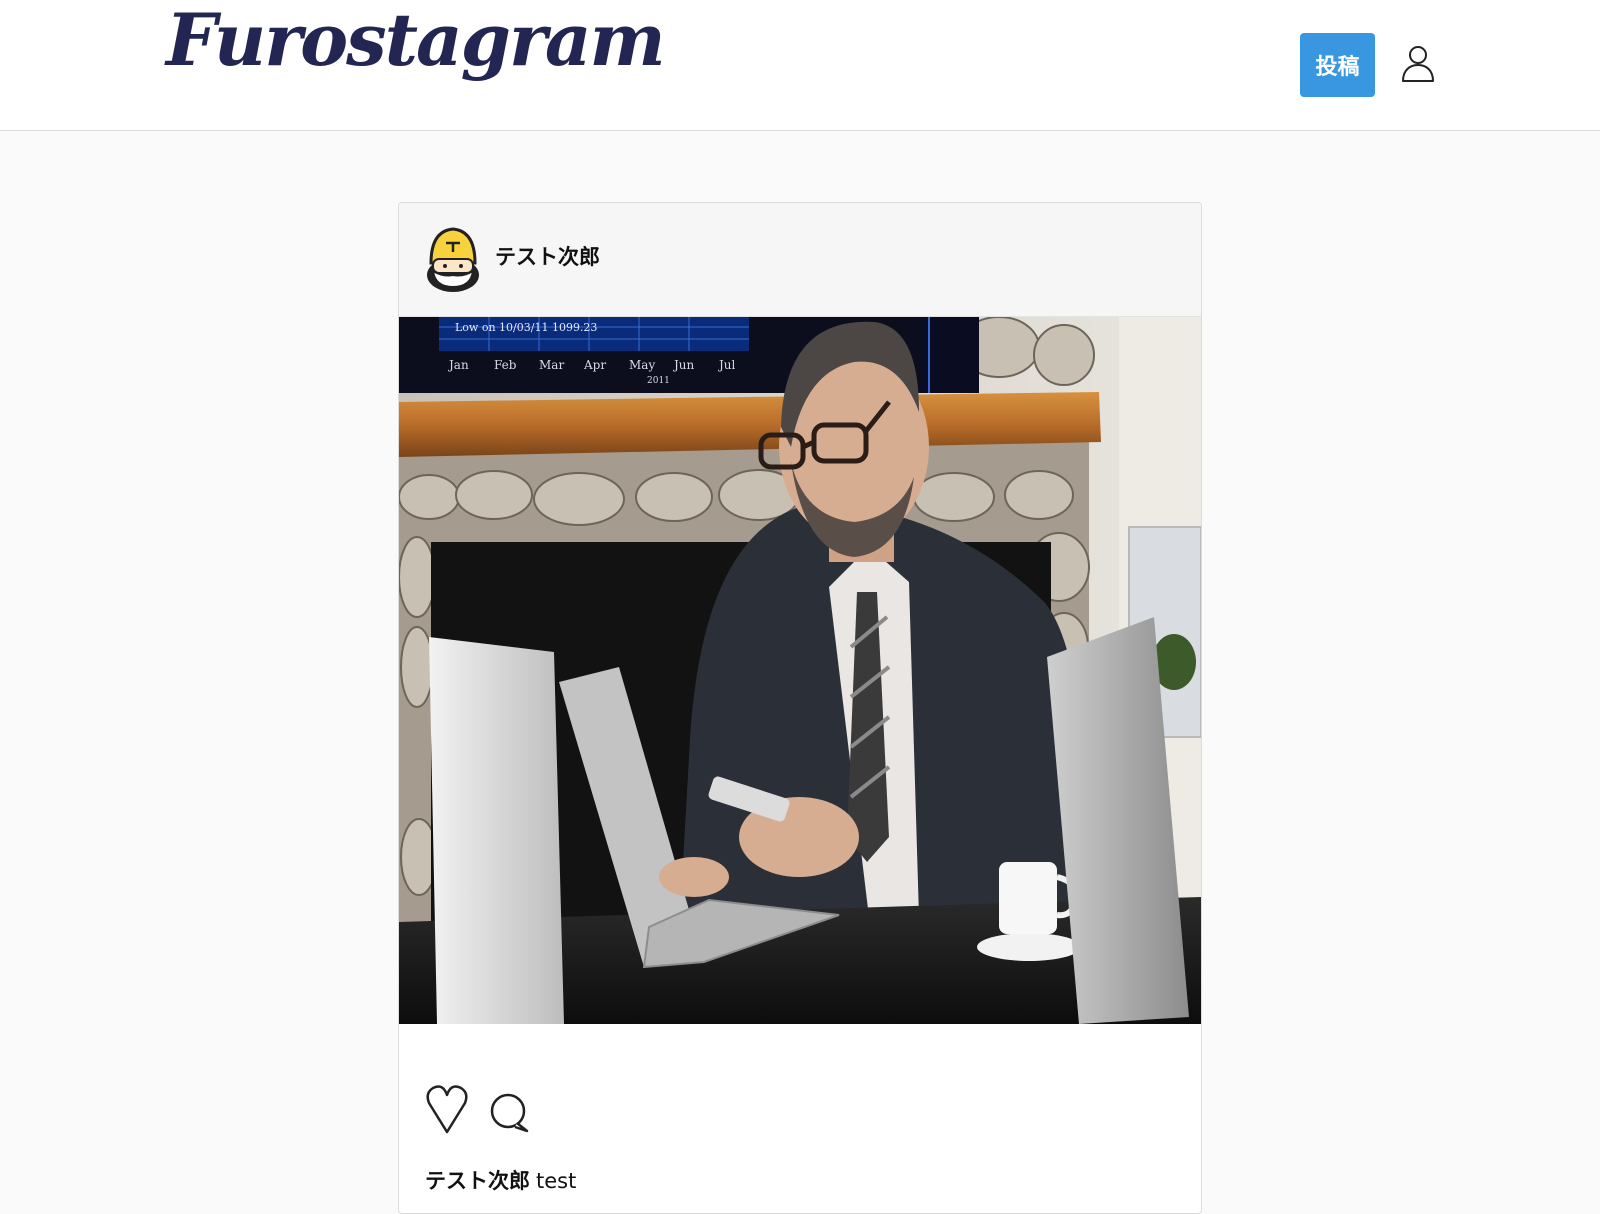 The width and height of the screenshot is (1600, 1214). I want to click on app-logo: Furostagram, so click(416, 40).